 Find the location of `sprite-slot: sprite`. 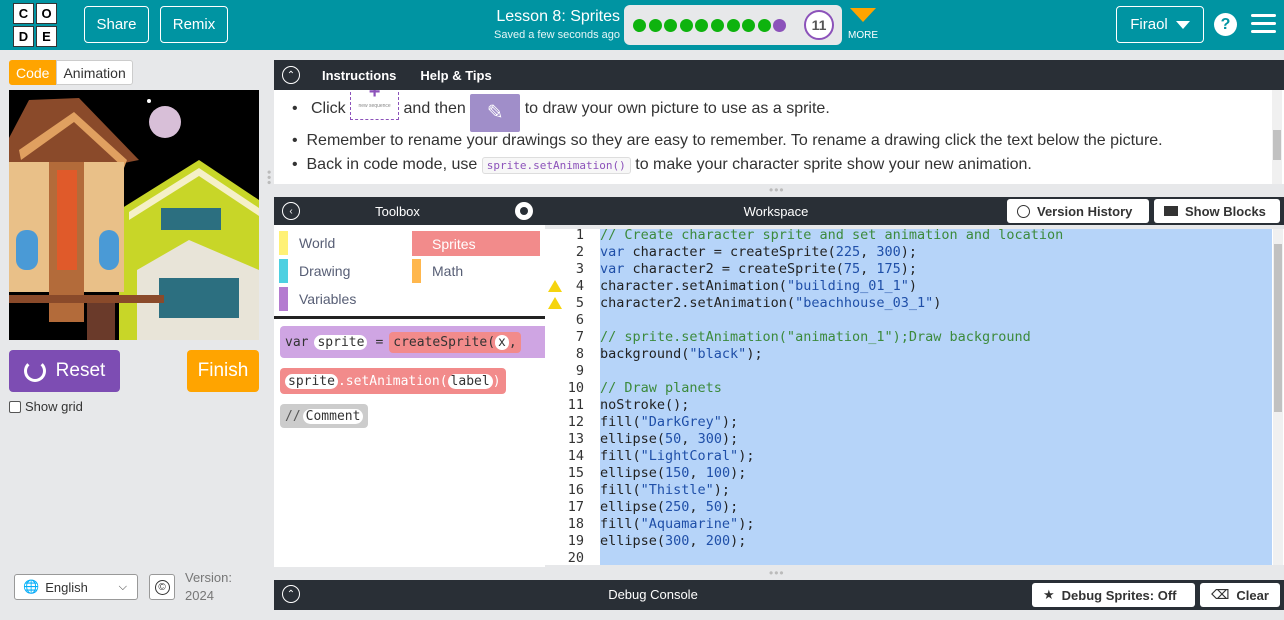

sprite-slot: sprite is located at coordinates (311, 381).